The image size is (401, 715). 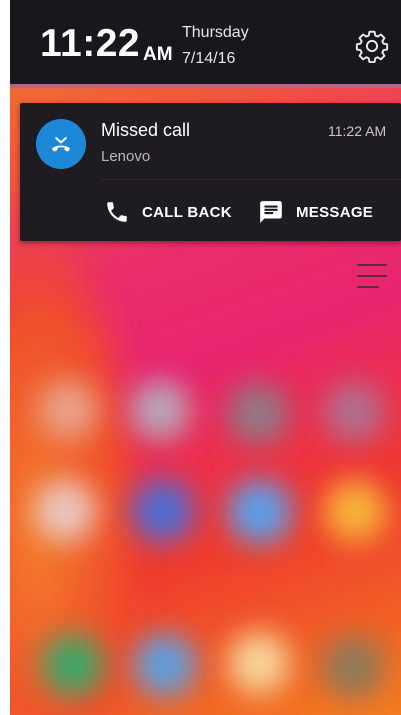 What do you see at coordinates (117, 212) in the screenshot?
I see `phone-icon` at bounding box center [117, 212].